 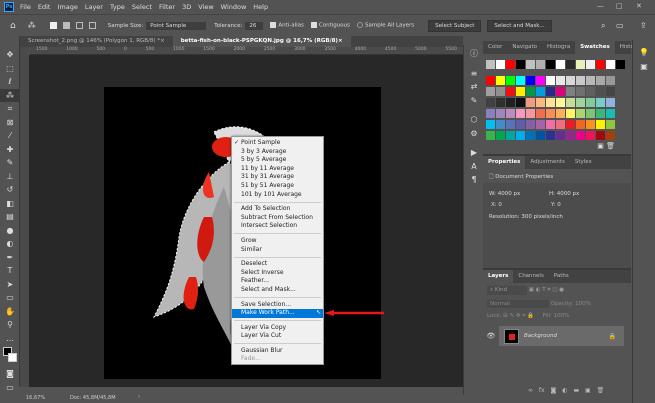 What do you see at coordinates (455, 25) in the screenshot?
I see `select-subject-button: Select Subject` at bounding box center [455, 25].